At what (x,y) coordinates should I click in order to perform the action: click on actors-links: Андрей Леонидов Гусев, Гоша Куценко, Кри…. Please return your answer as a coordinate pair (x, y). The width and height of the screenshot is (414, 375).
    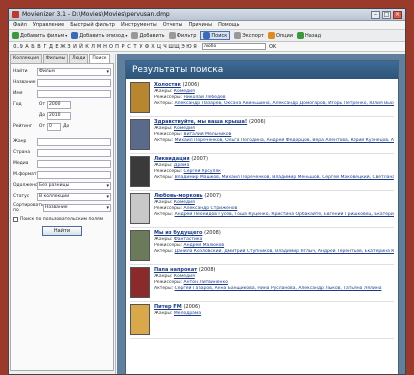
    Looking at the image, I should click on (284, 214).